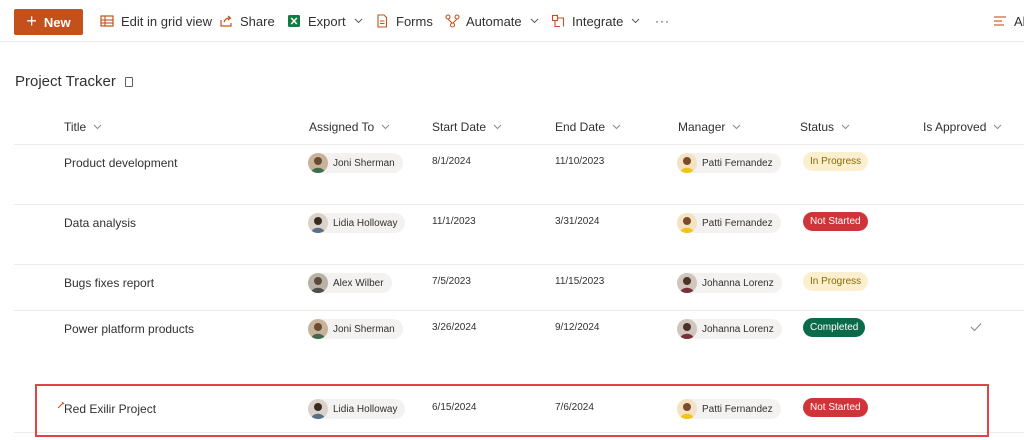 This screenshot has width=1024, height=440. I want to click on row-title: Product development, so click(120, 163).